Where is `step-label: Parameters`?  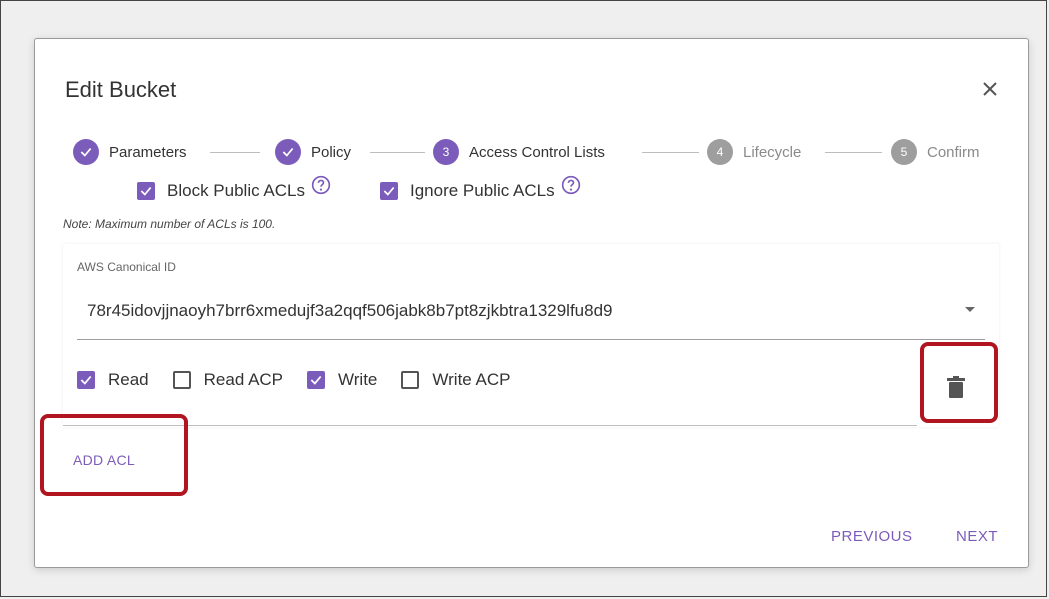 step-label: Parameters is located at coordinates (148, 152).